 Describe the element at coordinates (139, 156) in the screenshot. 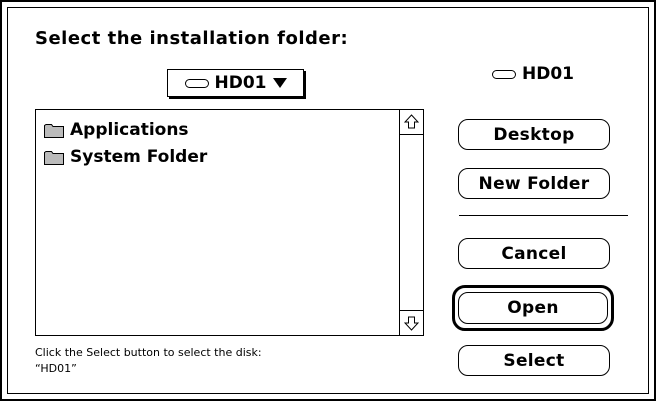

I see `list-item-label: System Folder` at that location.